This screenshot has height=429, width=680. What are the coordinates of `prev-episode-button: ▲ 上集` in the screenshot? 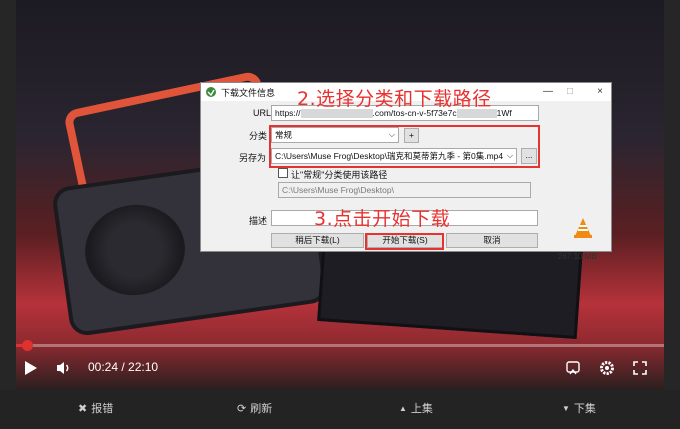 It's located at (416, 408).